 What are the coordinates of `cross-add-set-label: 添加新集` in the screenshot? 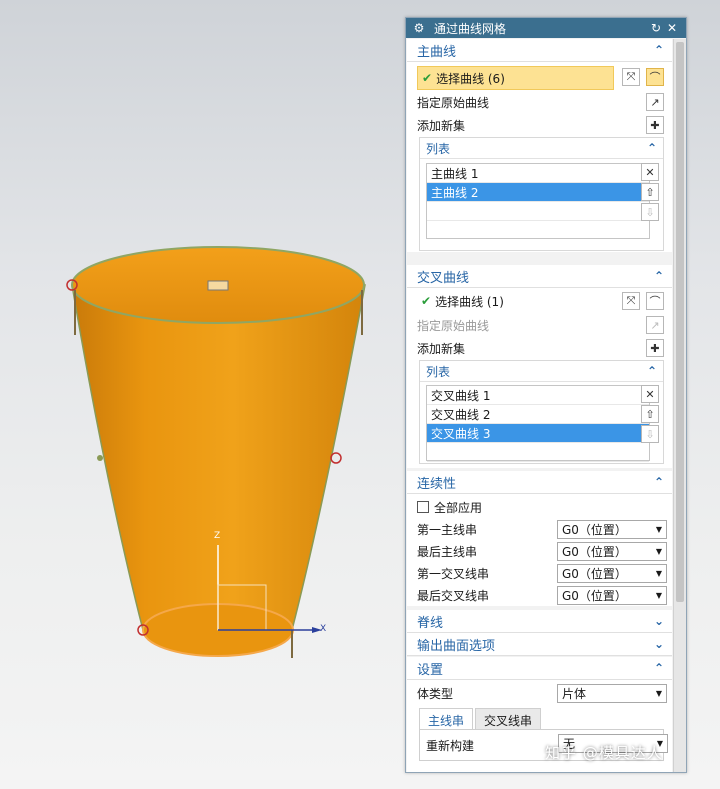 It's located at (441, 348).